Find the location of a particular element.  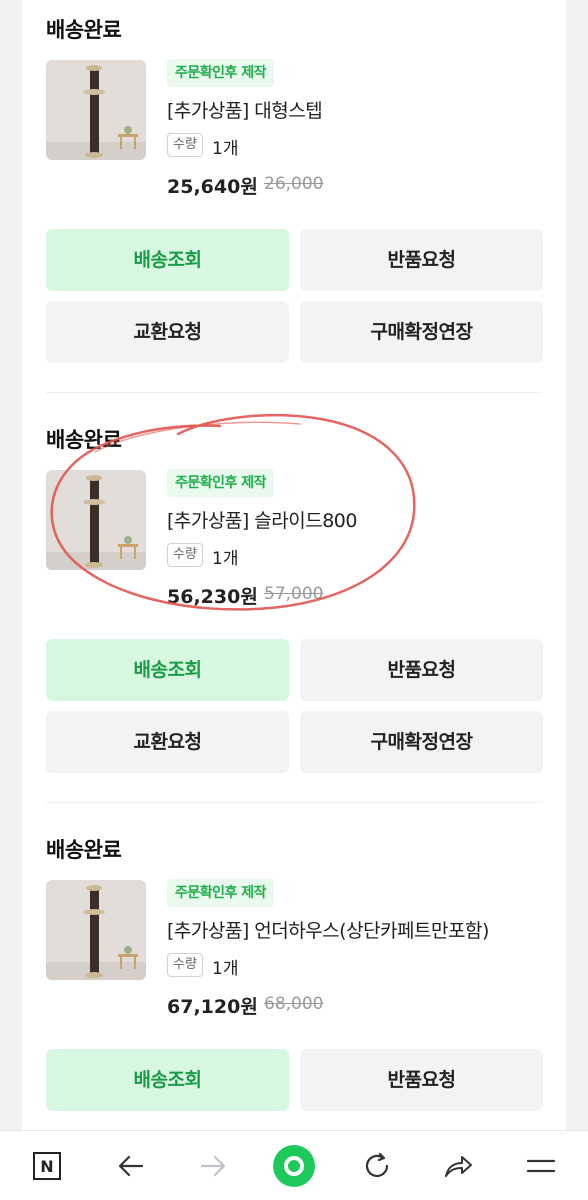

home-green-dot-icon is located at coordinates (294, 1166).